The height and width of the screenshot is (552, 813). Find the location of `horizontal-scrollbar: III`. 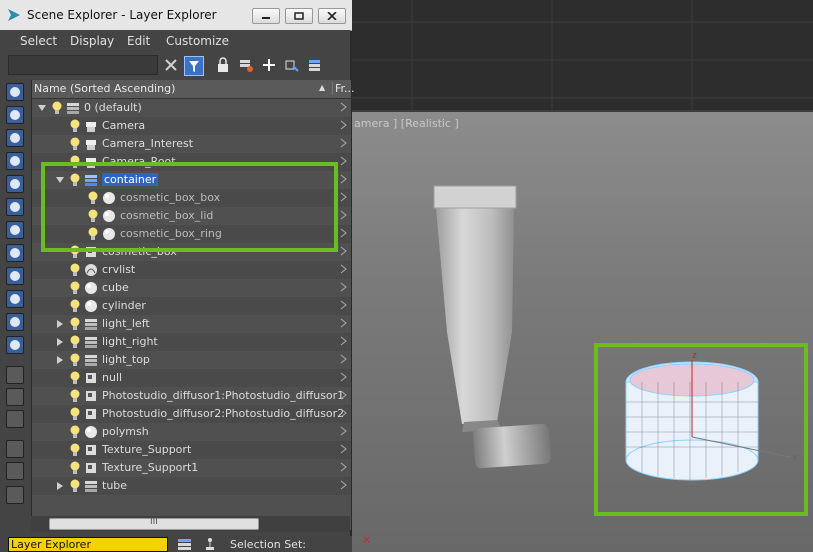

horizontal-scrollbar: III is located at coordinates (190, 524).